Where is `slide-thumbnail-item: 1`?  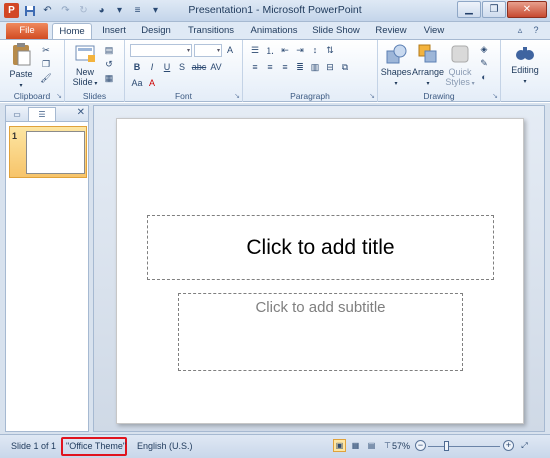 slide-thumbnail-item: 1 is located at coordinates (48, 152).